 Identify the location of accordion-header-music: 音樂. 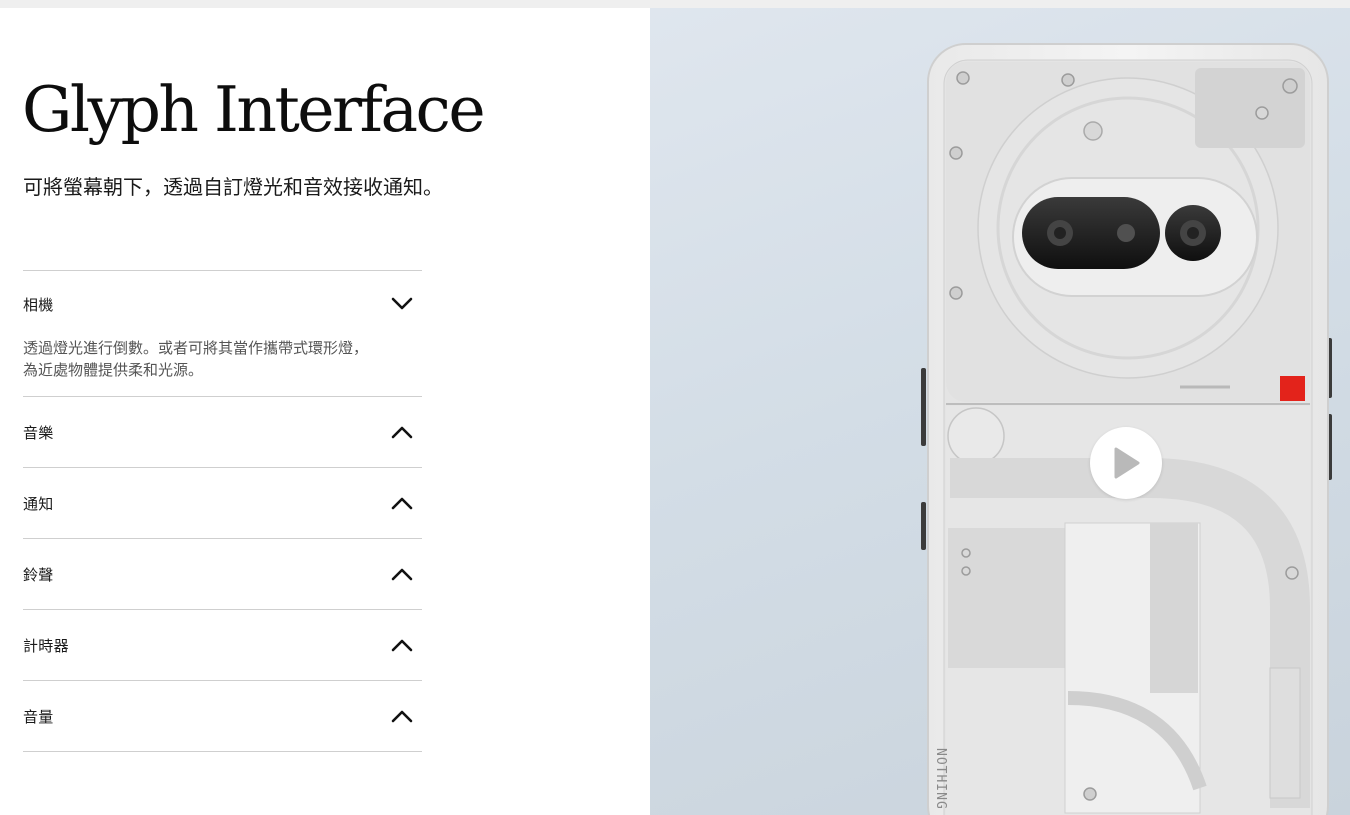
(222, 432).